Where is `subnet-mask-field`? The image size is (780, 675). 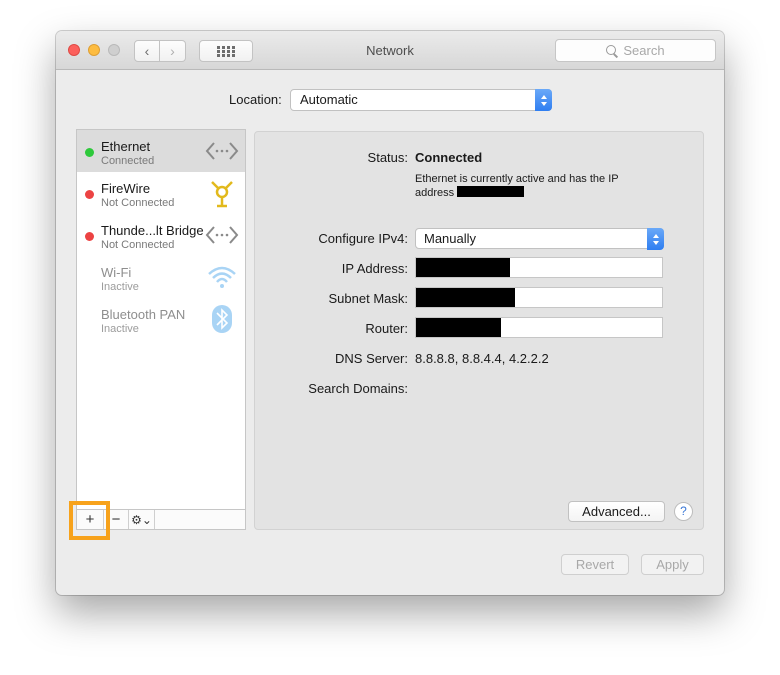 subnet-mask-field is located at coordinates (539, 297).